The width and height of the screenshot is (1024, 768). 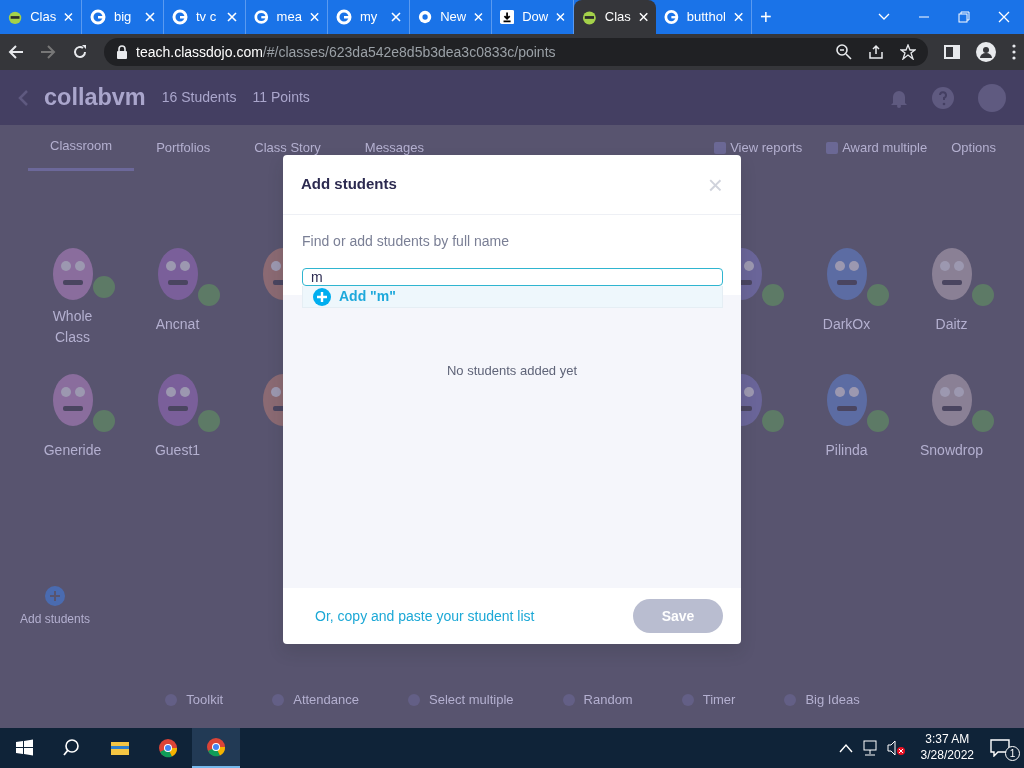 What do you see at coordinates (183, 147) in the screenshot?
I see `page-tab: Portfolios` at bounding box center [183, 147].